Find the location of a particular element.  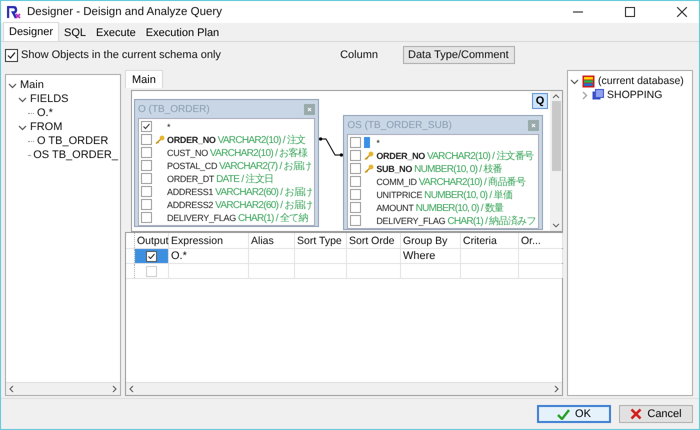

field-type: VARCHAR2(10) / 注文 is located at coordinates (262, 140).